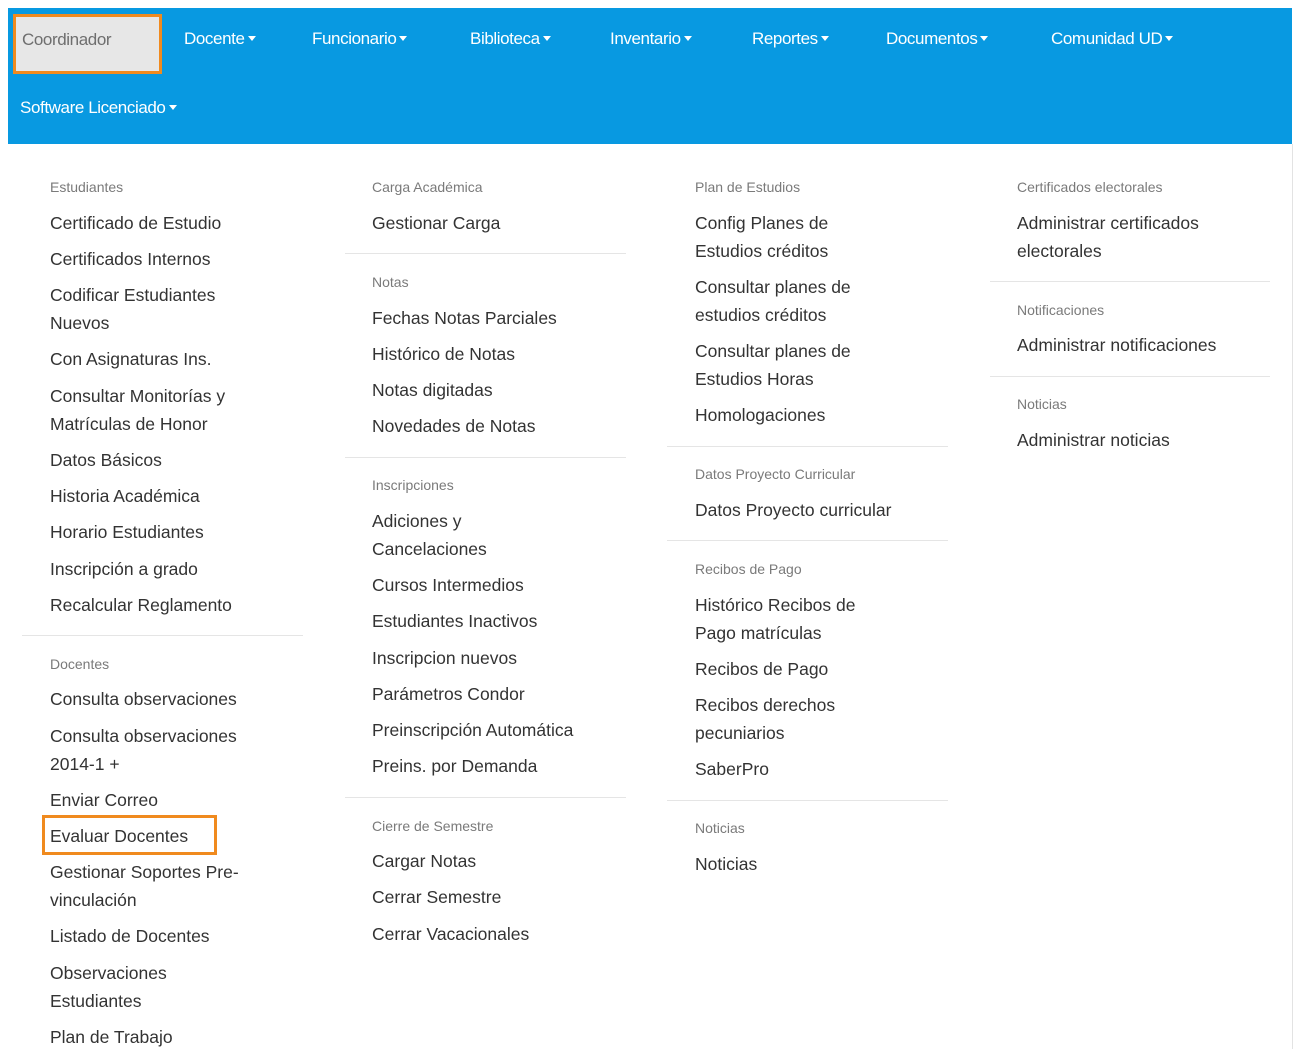 The height and width of the screenshot is (1051, 1293). I want to click on menu-item-saberpro: SaberPro, so click(732, 769).